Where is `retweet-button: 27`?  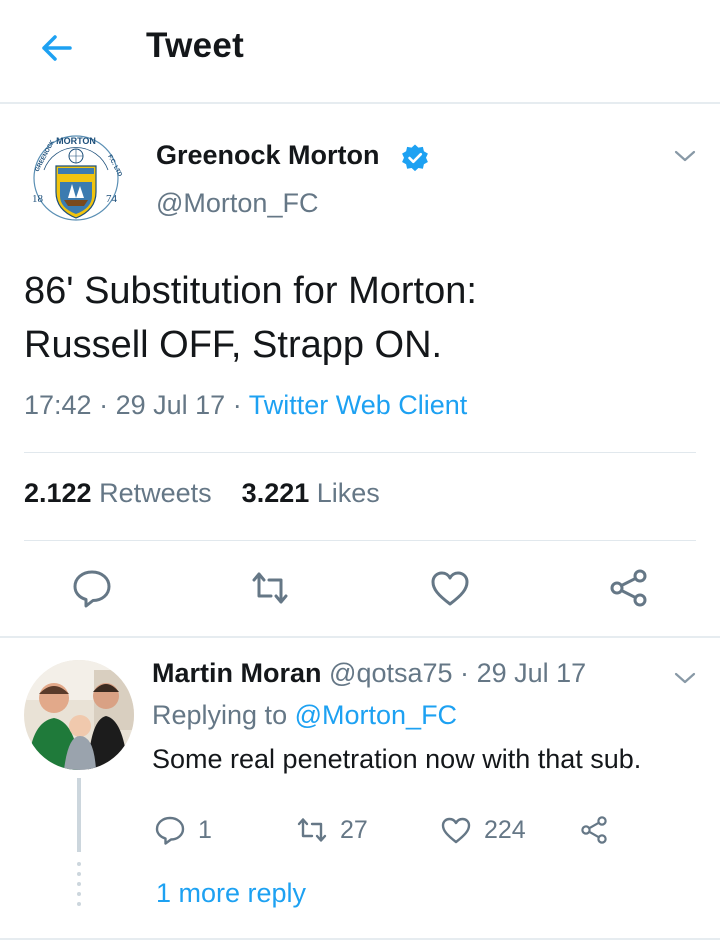
retweet-button: 27 is located at coordinates (332, 830).